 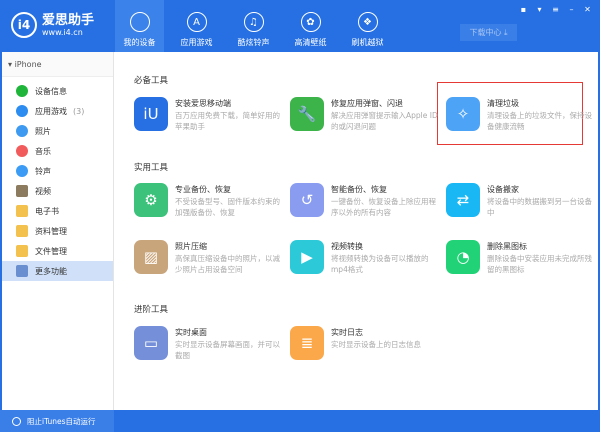 I want to click on itunes-toggle: 阻止iTunes自动运行, so click(x=57, y=421).